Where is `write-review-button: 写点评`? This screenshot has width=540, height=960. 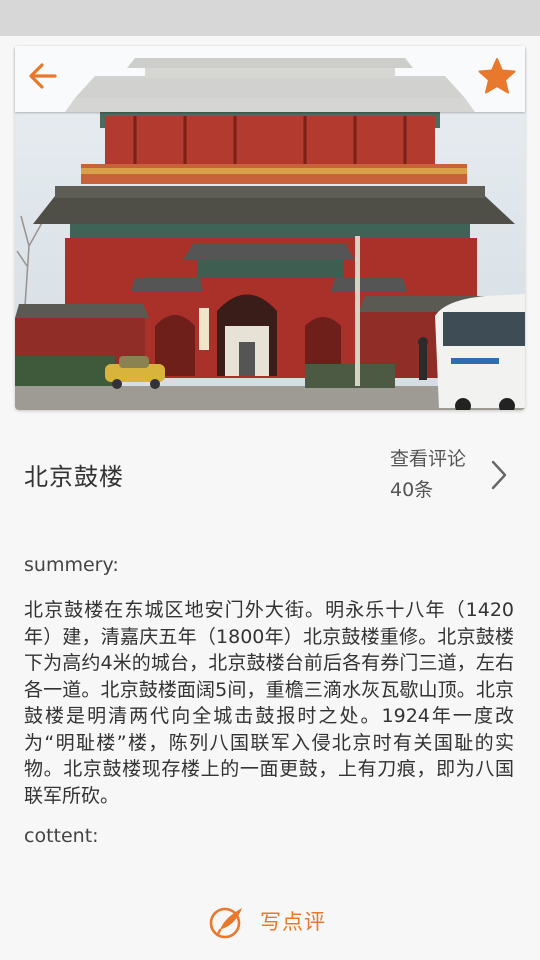
write-review-button: 写点评 is located at coordinates (278, 921).